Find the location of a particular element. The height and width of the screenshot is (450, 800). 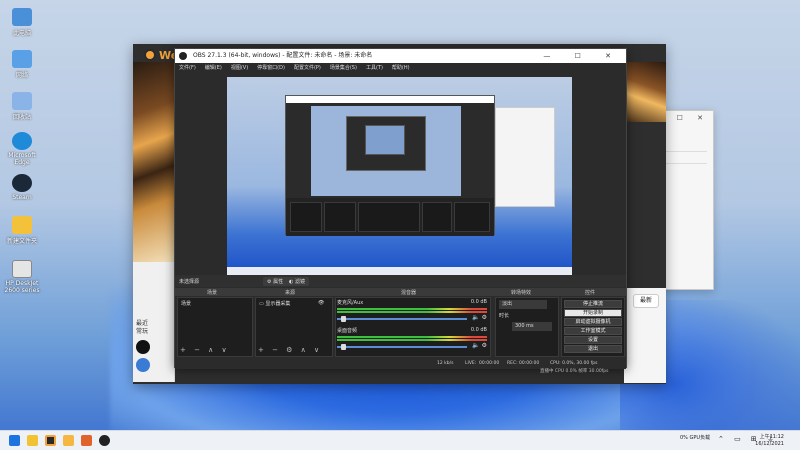

menu-profile: 配置文件(P) is located at coordinates (307, 68).